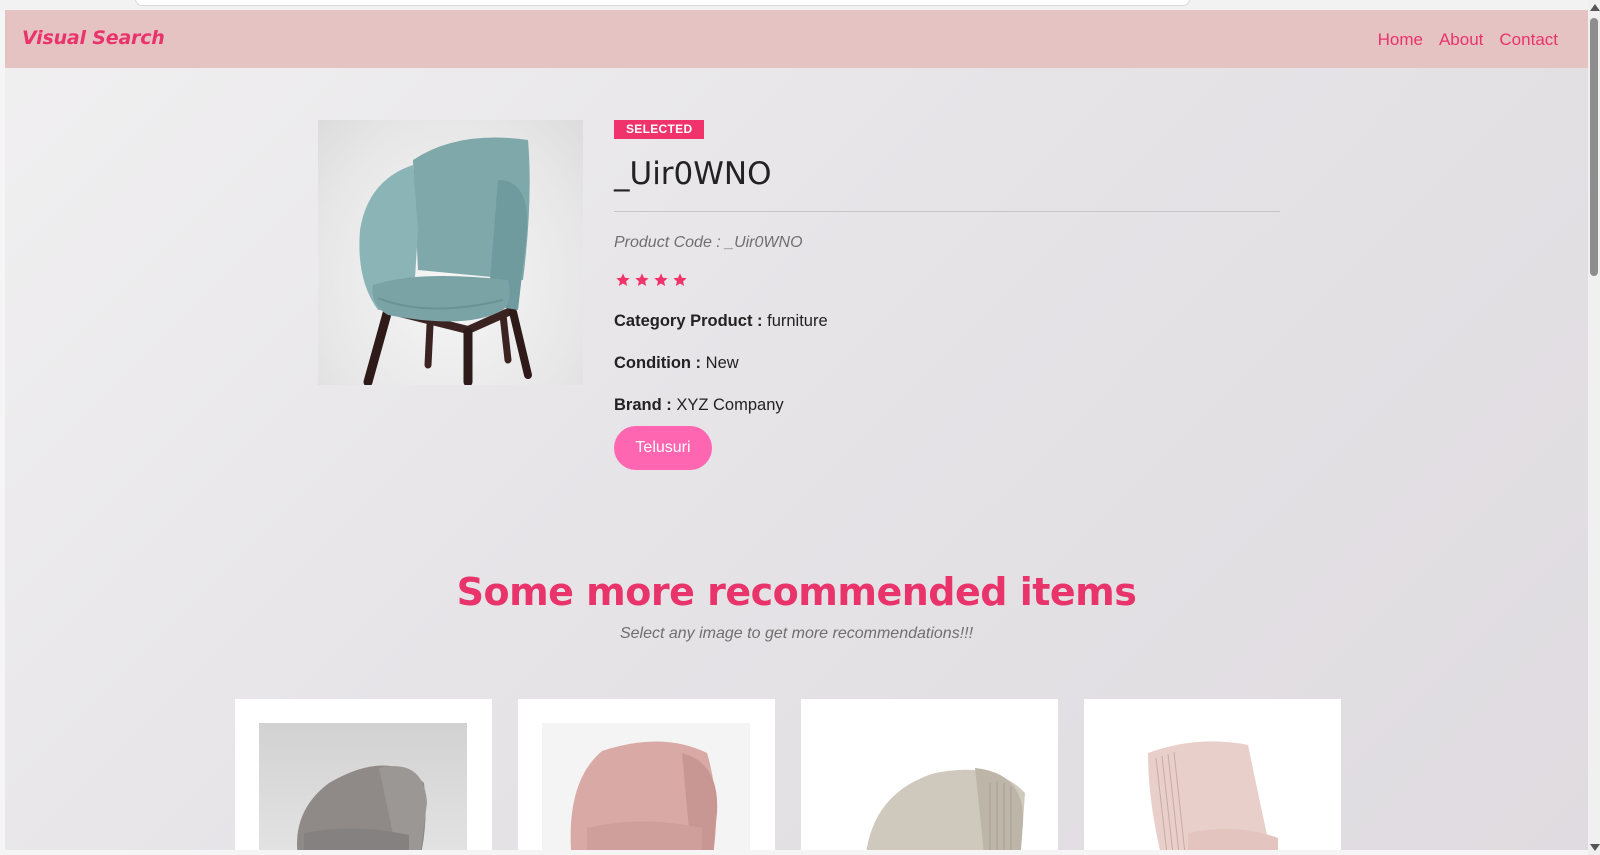  I want to click on telusuri-button: Telusuri, so click(663, 448).